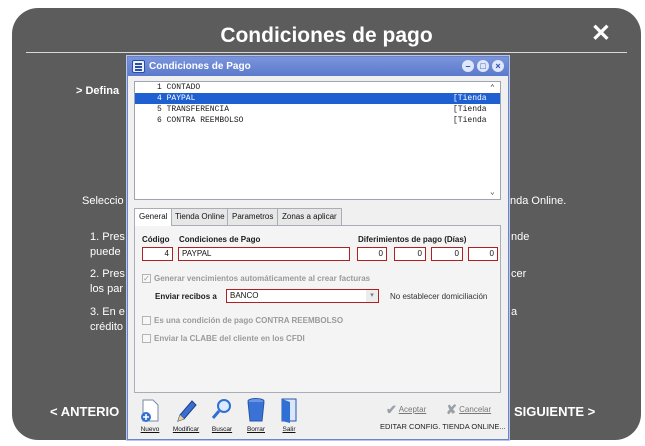  I want to click on list-item-text: 5 TRANSFERENCIA, so click(193, 109).